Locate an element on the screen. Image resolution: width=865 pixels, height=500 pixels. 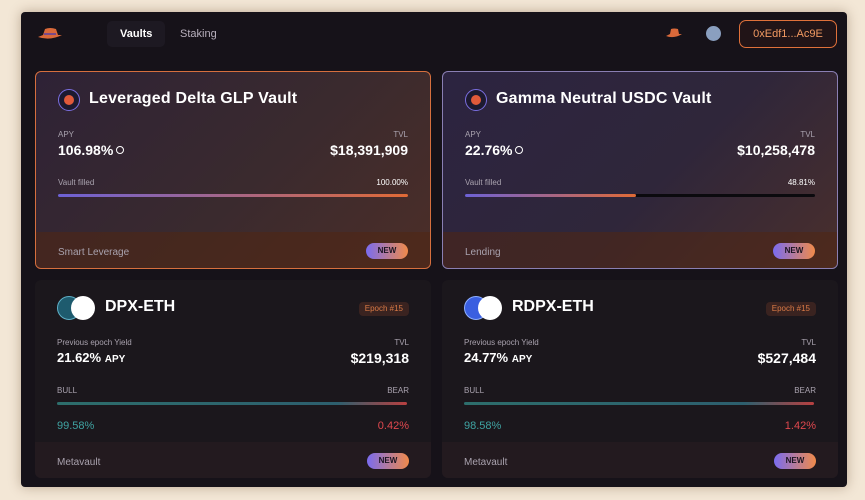
card-footer: Lending NEW is located at coordinates (640, 250).